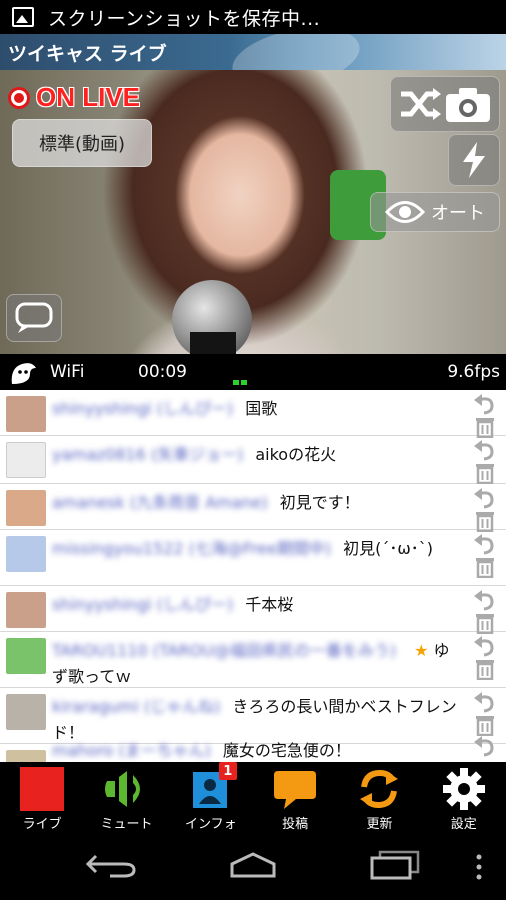  I want to click on comment-username: amanesk (九条雨音 Amane), so click(160, 502).